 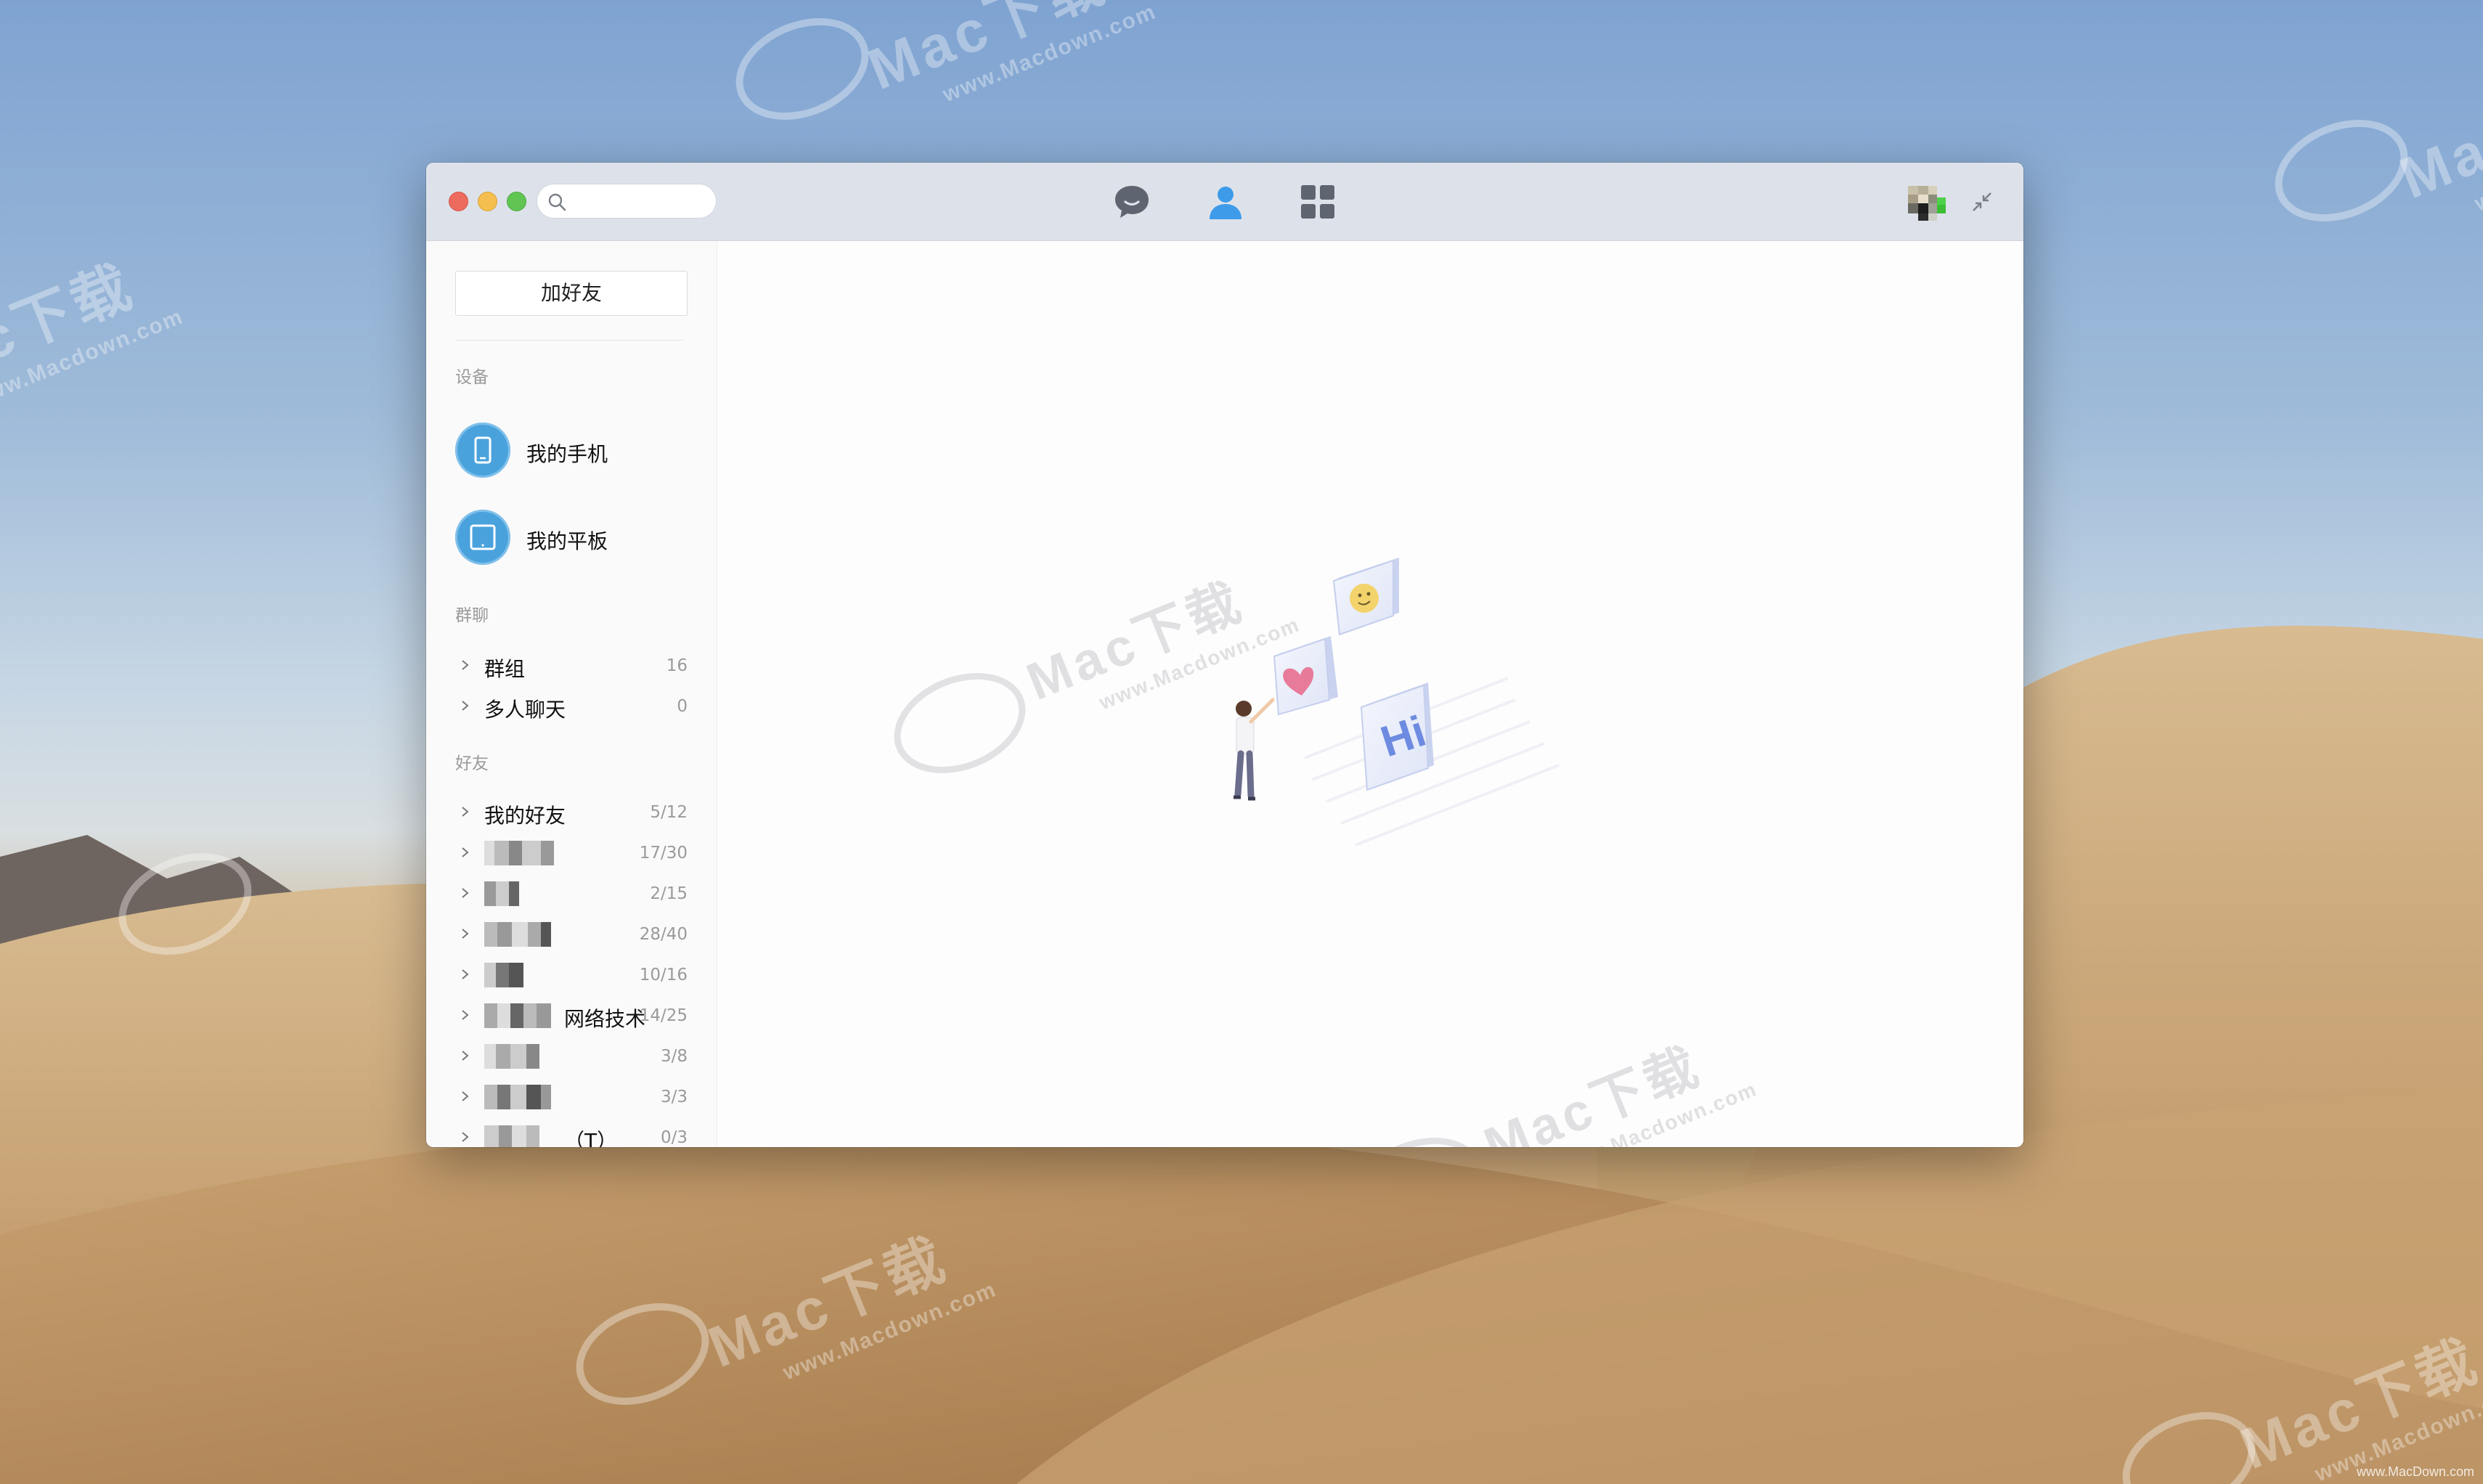 What do you see at coordinates (569, 340) in the screenshot?
I see `divider` at bounding box center [569, 340].